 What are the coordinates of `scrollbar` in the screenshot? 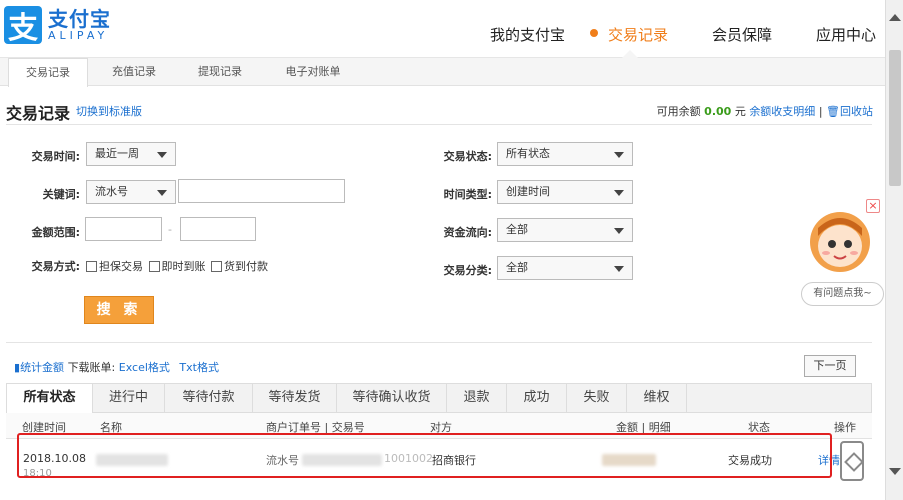 It's located at (894, 250).